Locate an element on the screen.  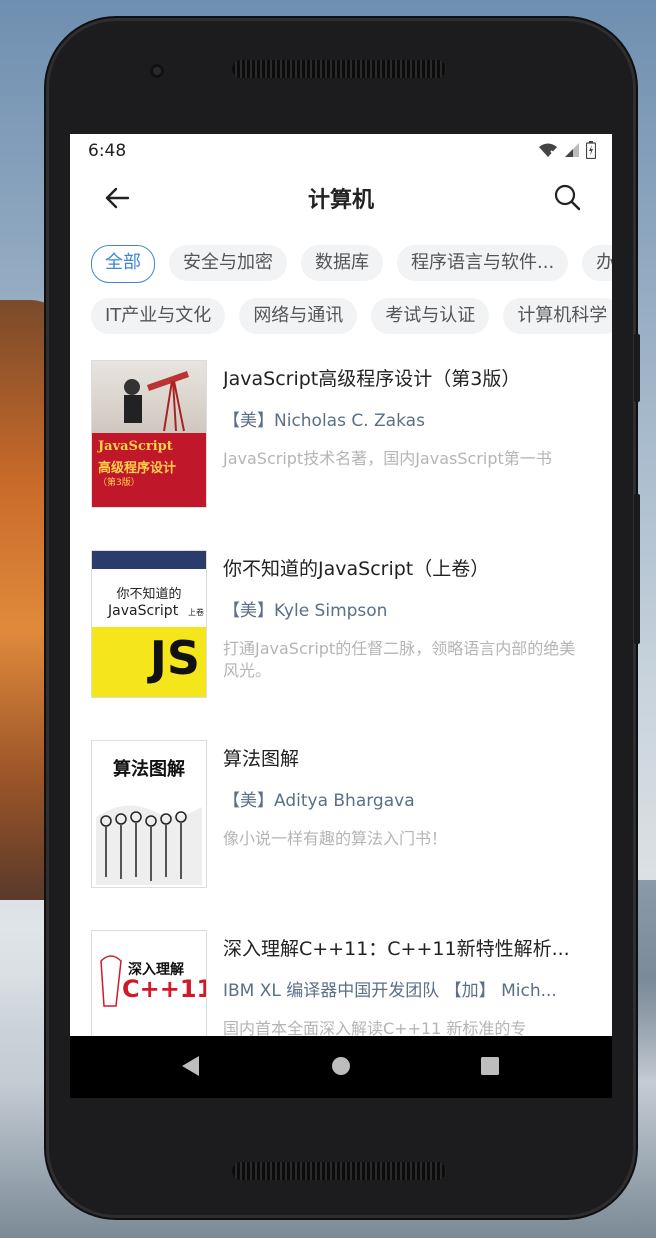
category-chip-it-culture: IT产业与文化 is located at coordinates (158, 316).